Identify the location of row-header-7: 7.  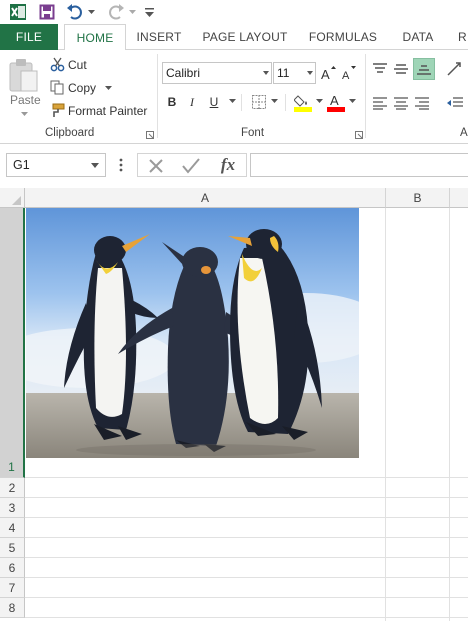
(12, 588).